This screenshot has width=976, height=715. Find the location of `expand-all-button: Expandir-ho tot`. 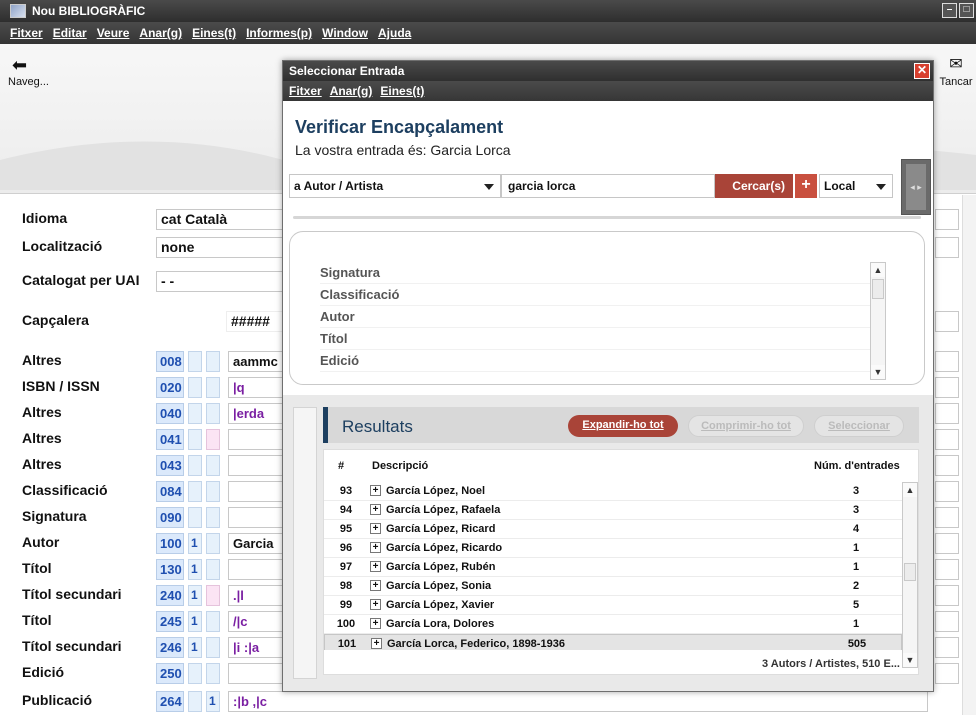

expand-all-button: Expandir-ho tot is located at coordinates (623, 426).